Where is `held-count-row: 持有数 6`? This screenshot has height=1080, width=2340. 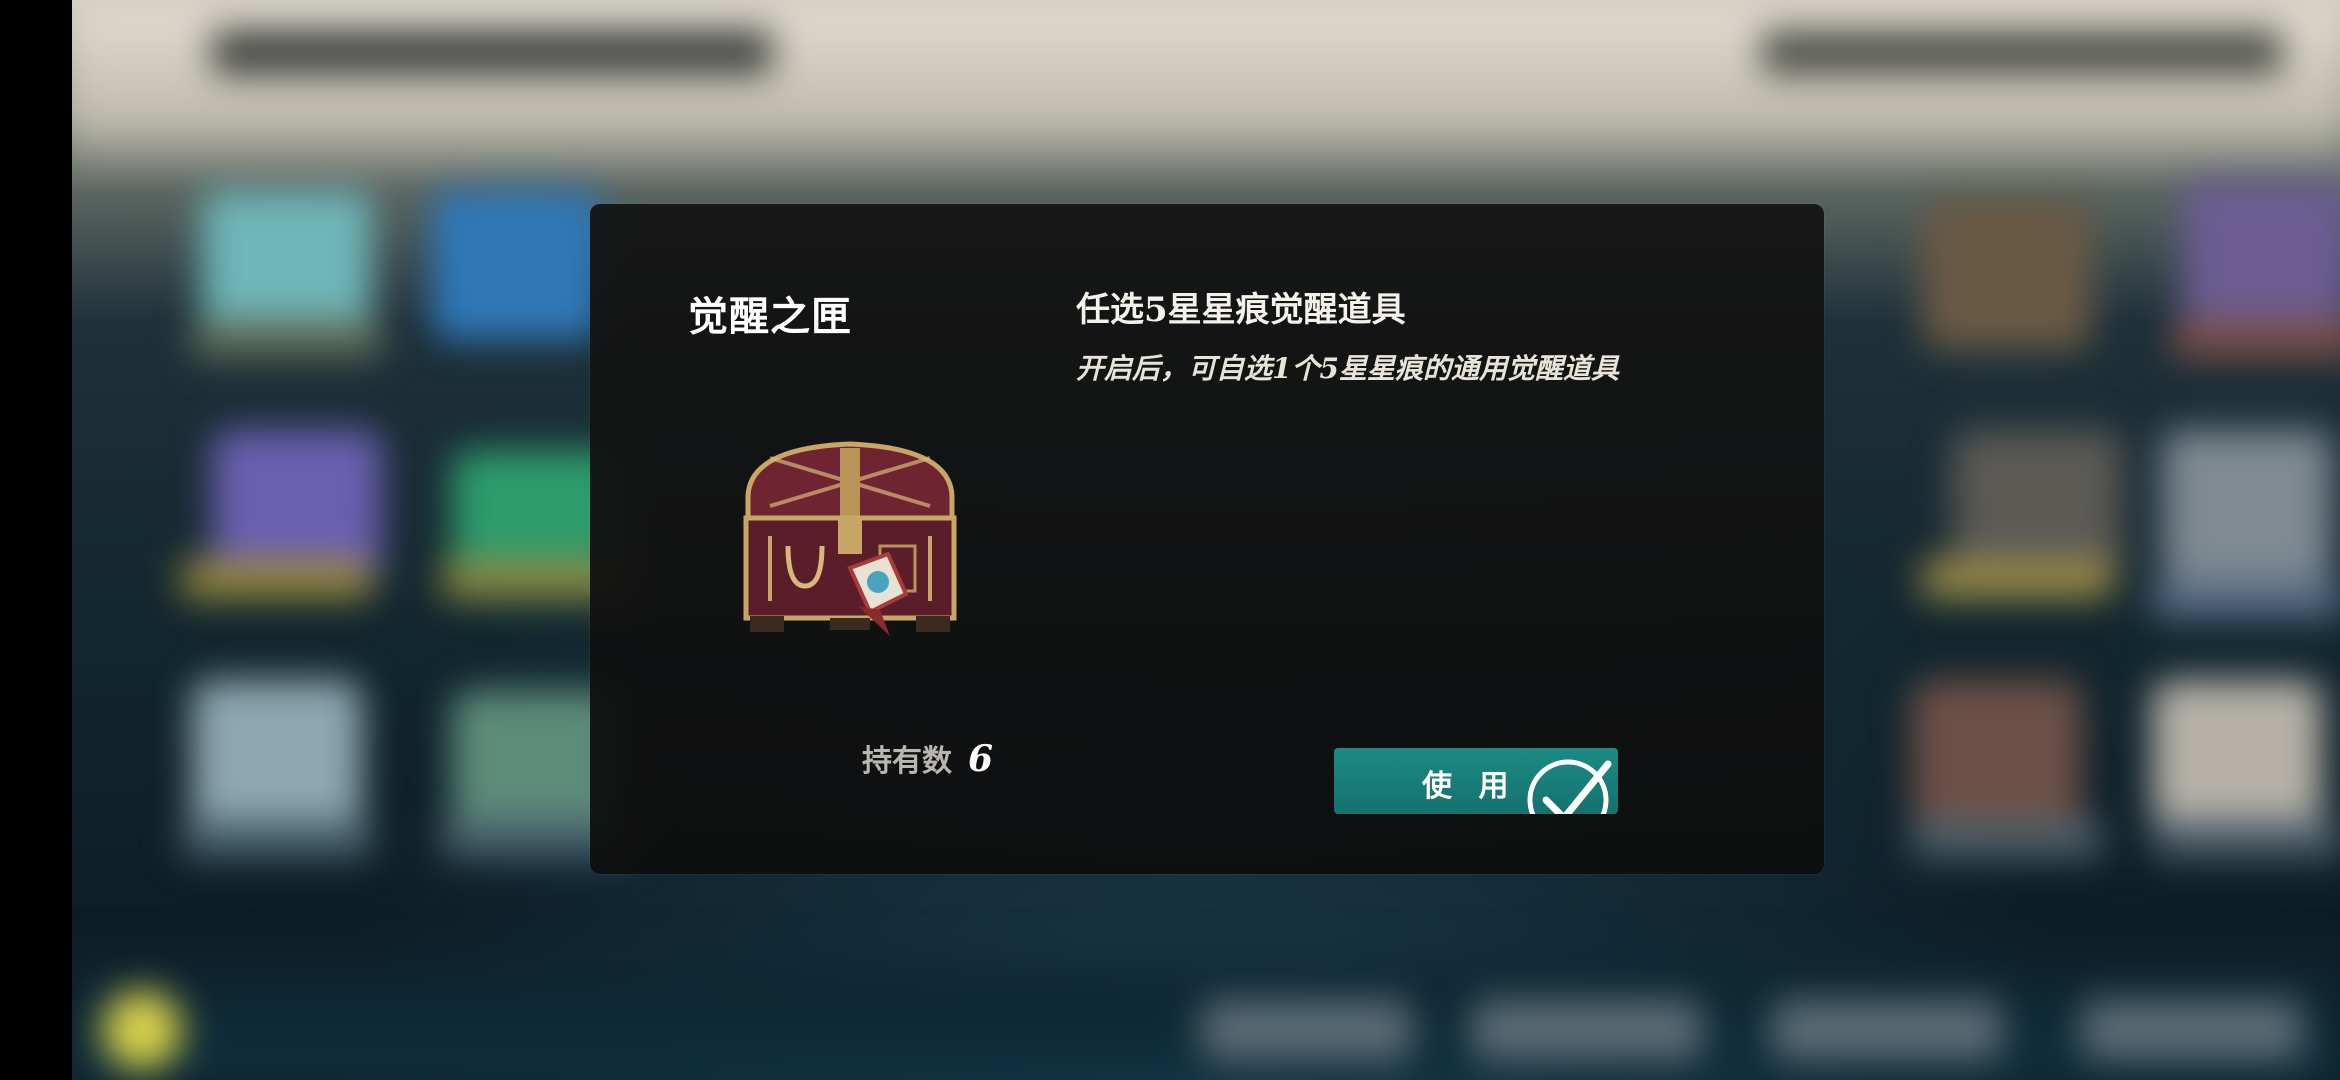
held-count-row: 持有数 6 is located at coordinates (927, 758).